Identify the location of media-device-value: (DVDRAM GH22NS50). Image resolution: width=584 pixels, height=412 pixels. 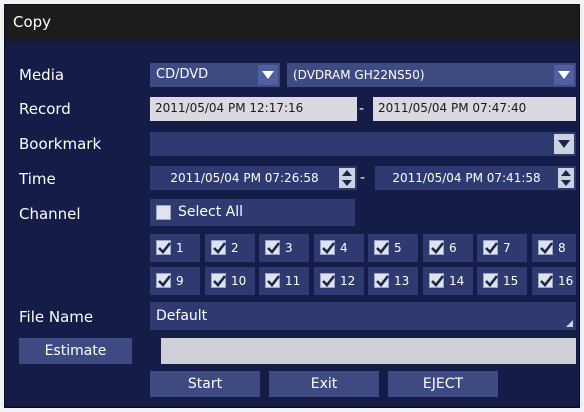
(359, 75).